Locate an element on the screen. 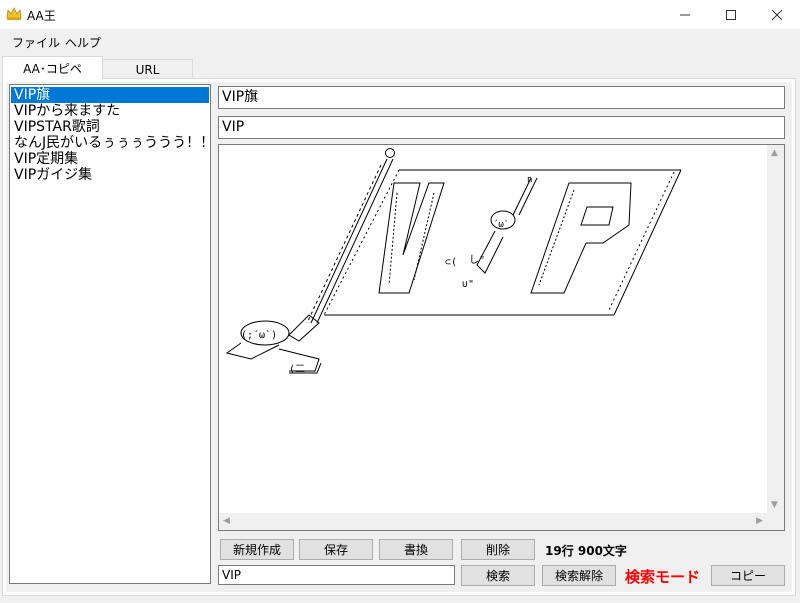 This screenshot has height=603, width=800. tab-strip: AA･コピペ URL is located at coordinates (400, 66).